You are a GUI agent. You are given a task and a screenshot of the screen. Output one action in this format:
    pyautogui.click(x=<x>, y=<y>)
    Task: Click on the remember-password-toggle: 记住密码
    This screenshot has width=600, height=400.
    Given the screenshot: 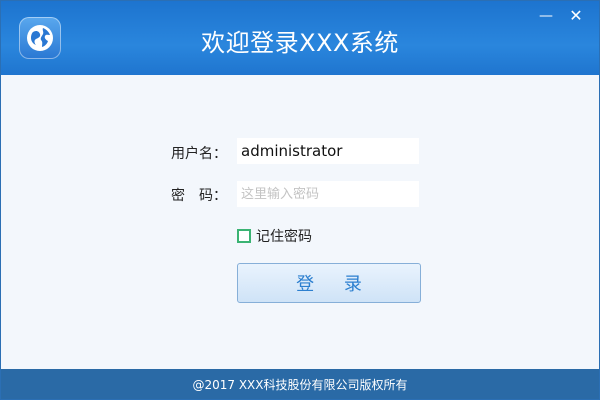 What is the action you would take?
    pyautogui.click(x=274, y=236)
    